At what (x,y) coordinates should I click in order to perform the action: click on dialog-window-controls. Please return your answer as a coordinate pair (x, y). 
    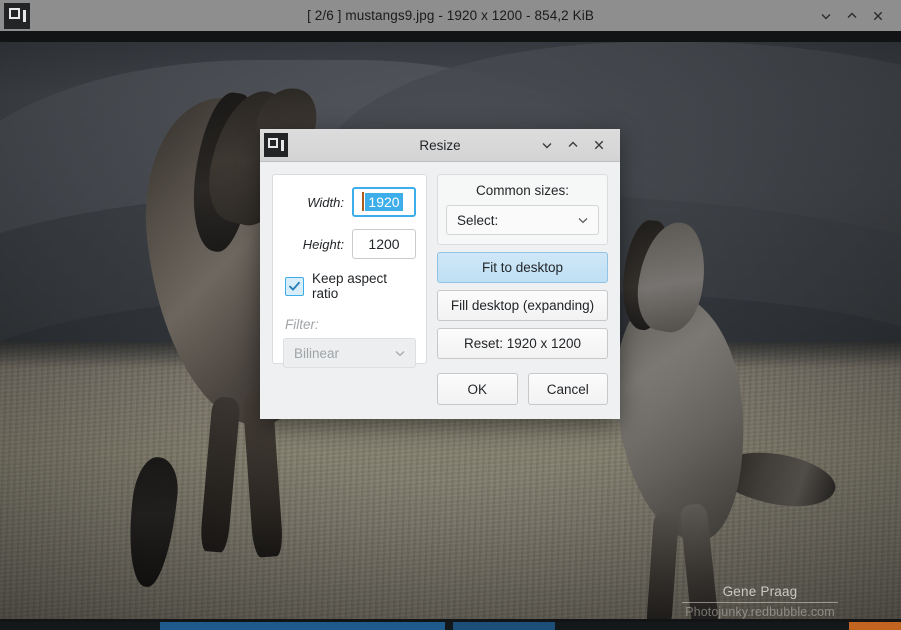
    Looking at the image, I should click on (577, 145).